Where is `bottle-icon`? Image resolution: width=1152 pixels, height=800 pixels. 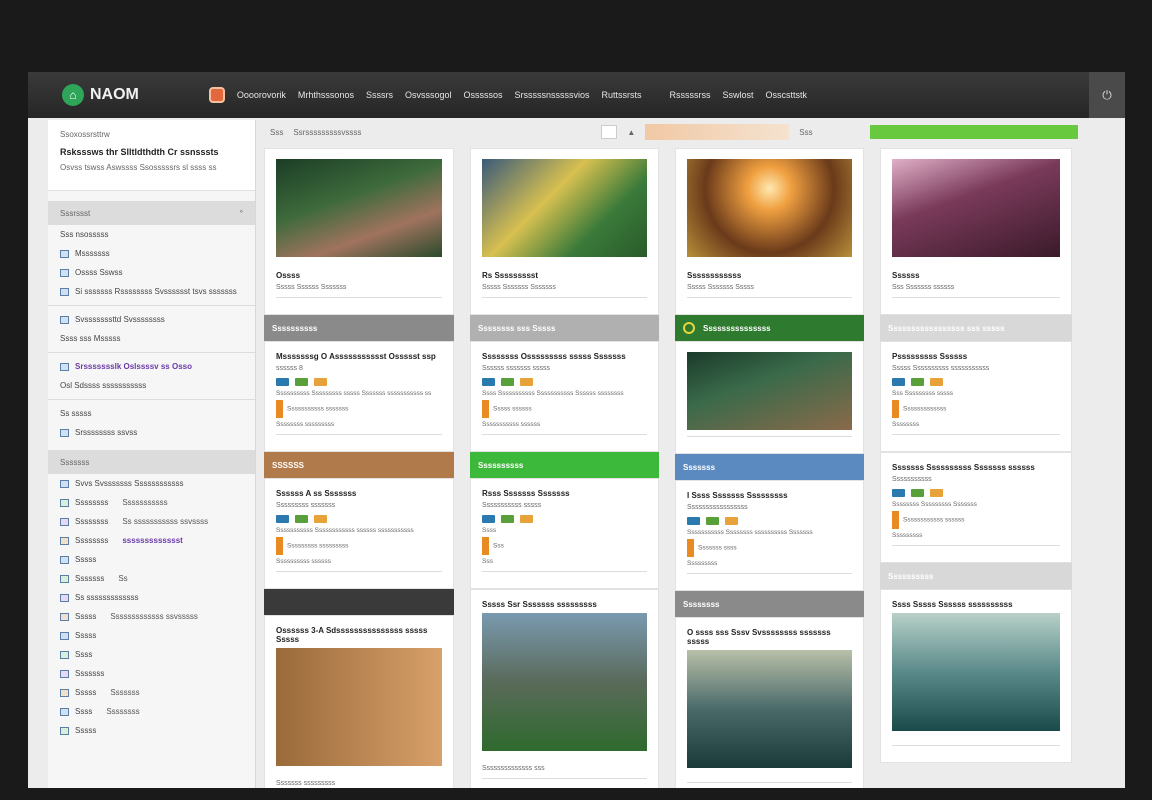
bottle-icon is located at coordinates (895, 520).